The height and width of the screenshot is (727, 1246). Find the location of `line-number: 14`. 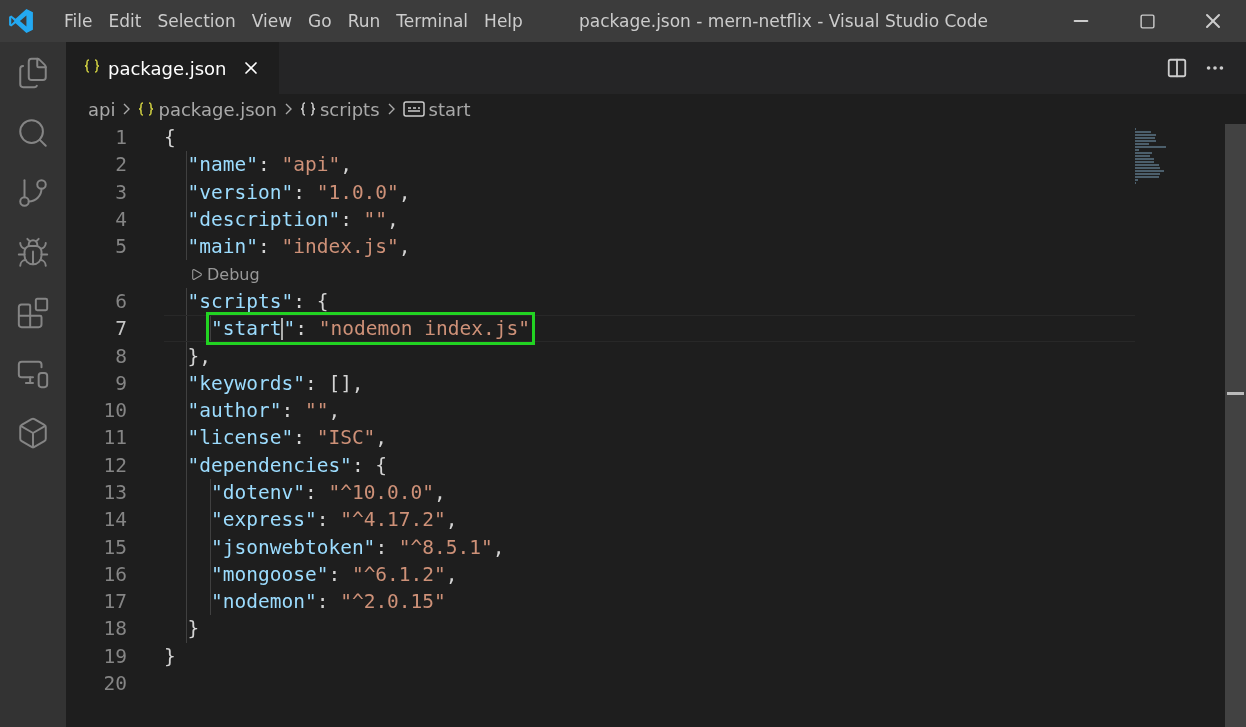

line-number: 14 is located at coordinates (114, 520).